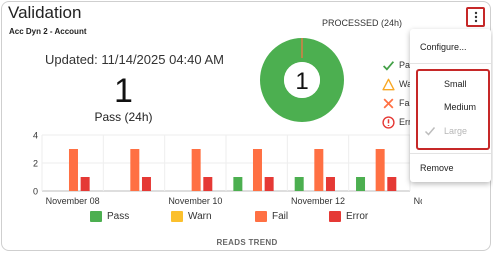 This screenshot has height=253, width=493. I want to click on widget-menu-button, so click(475, 17).